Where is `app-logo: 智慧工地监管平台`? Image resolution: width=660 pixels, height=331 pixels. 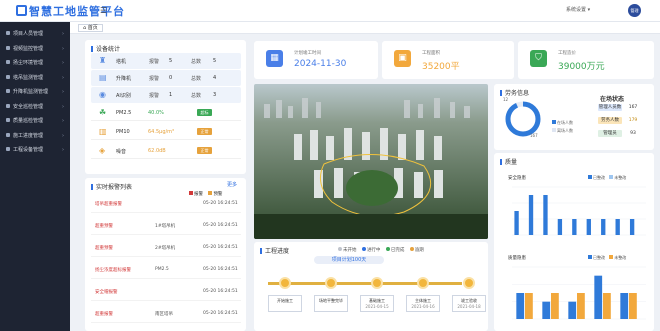
app-logo: 智慧工地监管平台 is located at coordinates (70, 11).